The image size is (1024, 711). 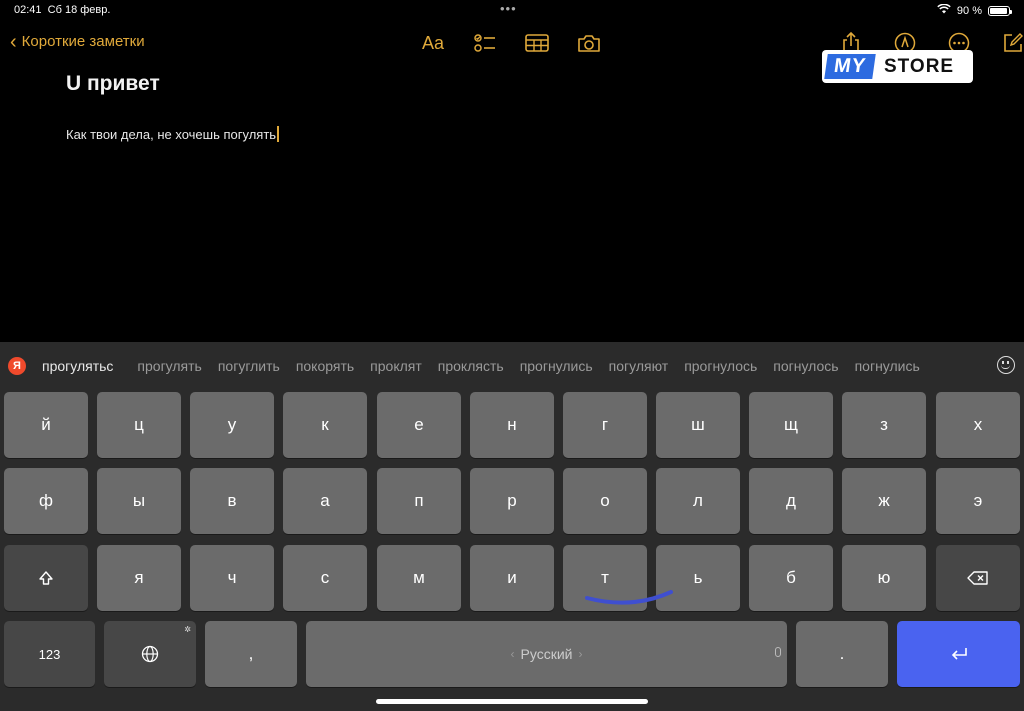 What do you see at coordinates (396, 366) in the screenshot?
I see `suggestion-item: проклят` at bounding box center [396, 366].